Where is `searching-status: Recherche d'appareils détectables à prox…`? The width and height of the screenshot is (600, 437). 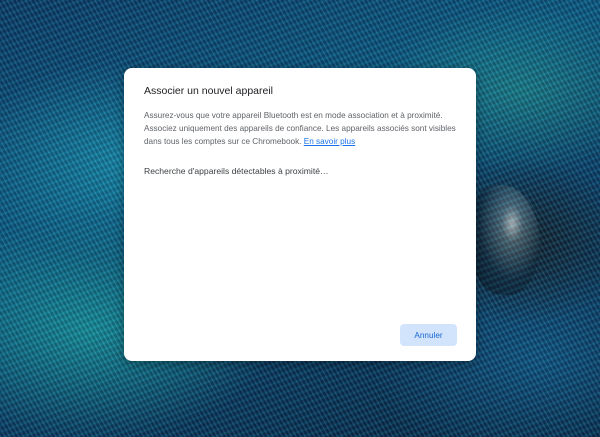 searching-status: Recherche d'appareils détectables à prox… is located at coordinates (236, 171).